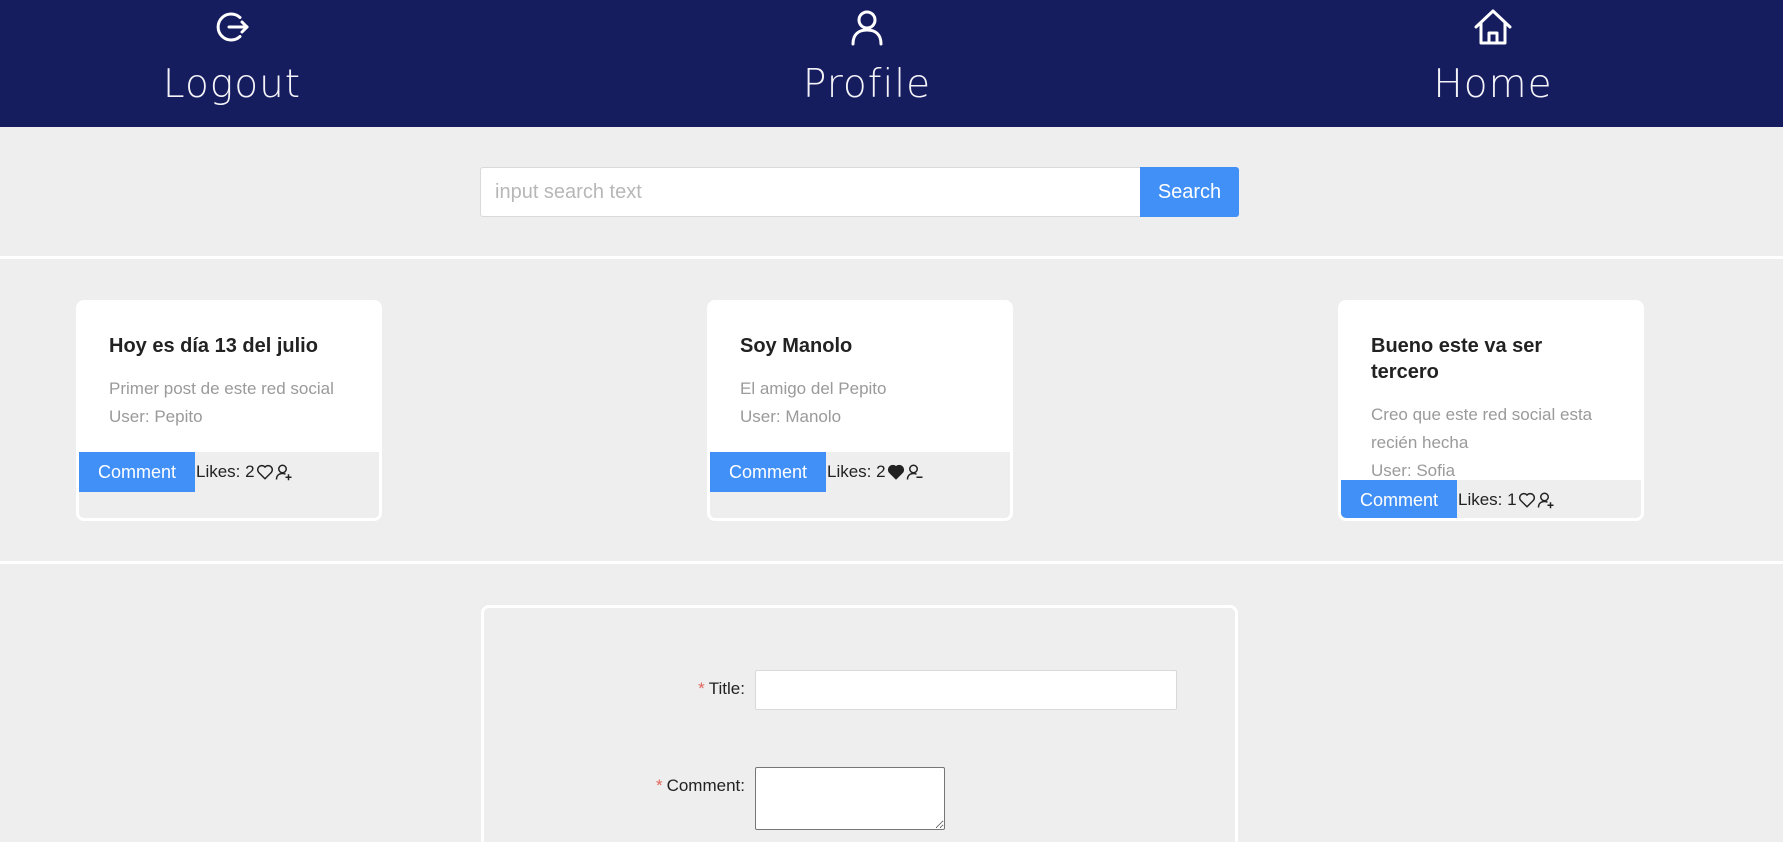 The width and height of the screenshot is (1783, 842). Describe the element at coordinates (232, 84) in the screenshot. I see `nav-logout-label: Logout` at that location.